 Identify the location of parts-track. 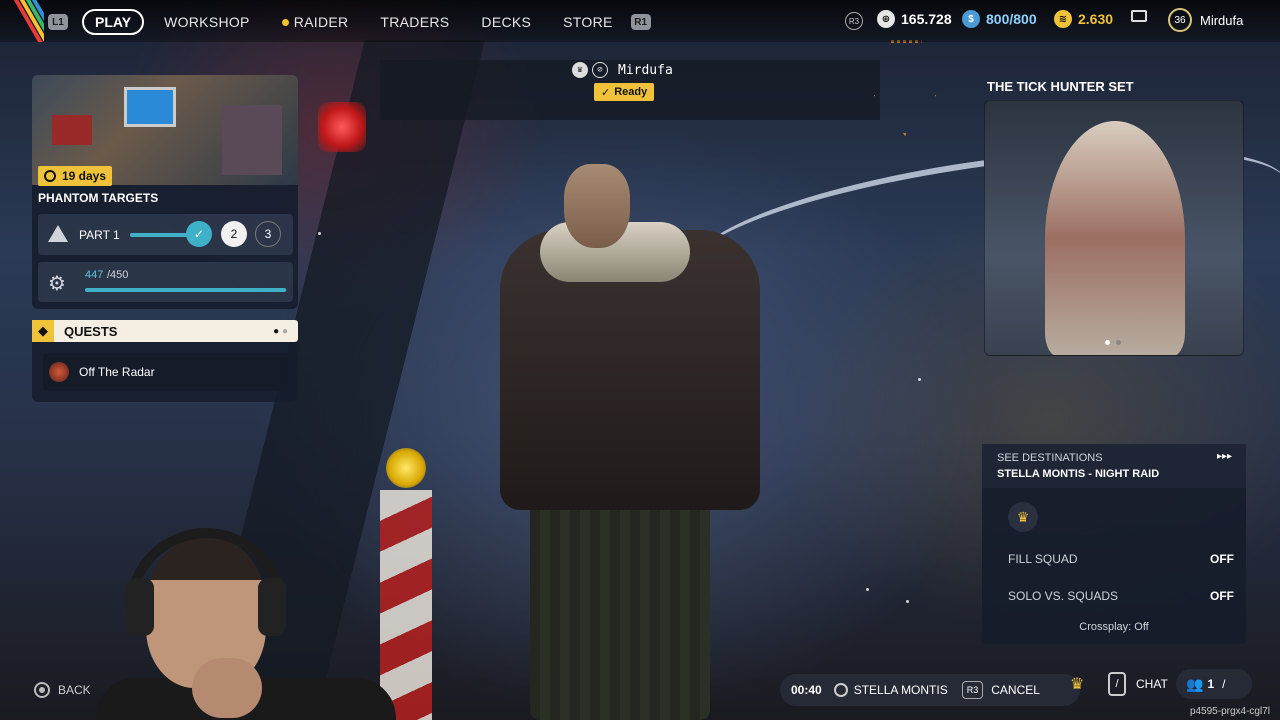
(160, 235).